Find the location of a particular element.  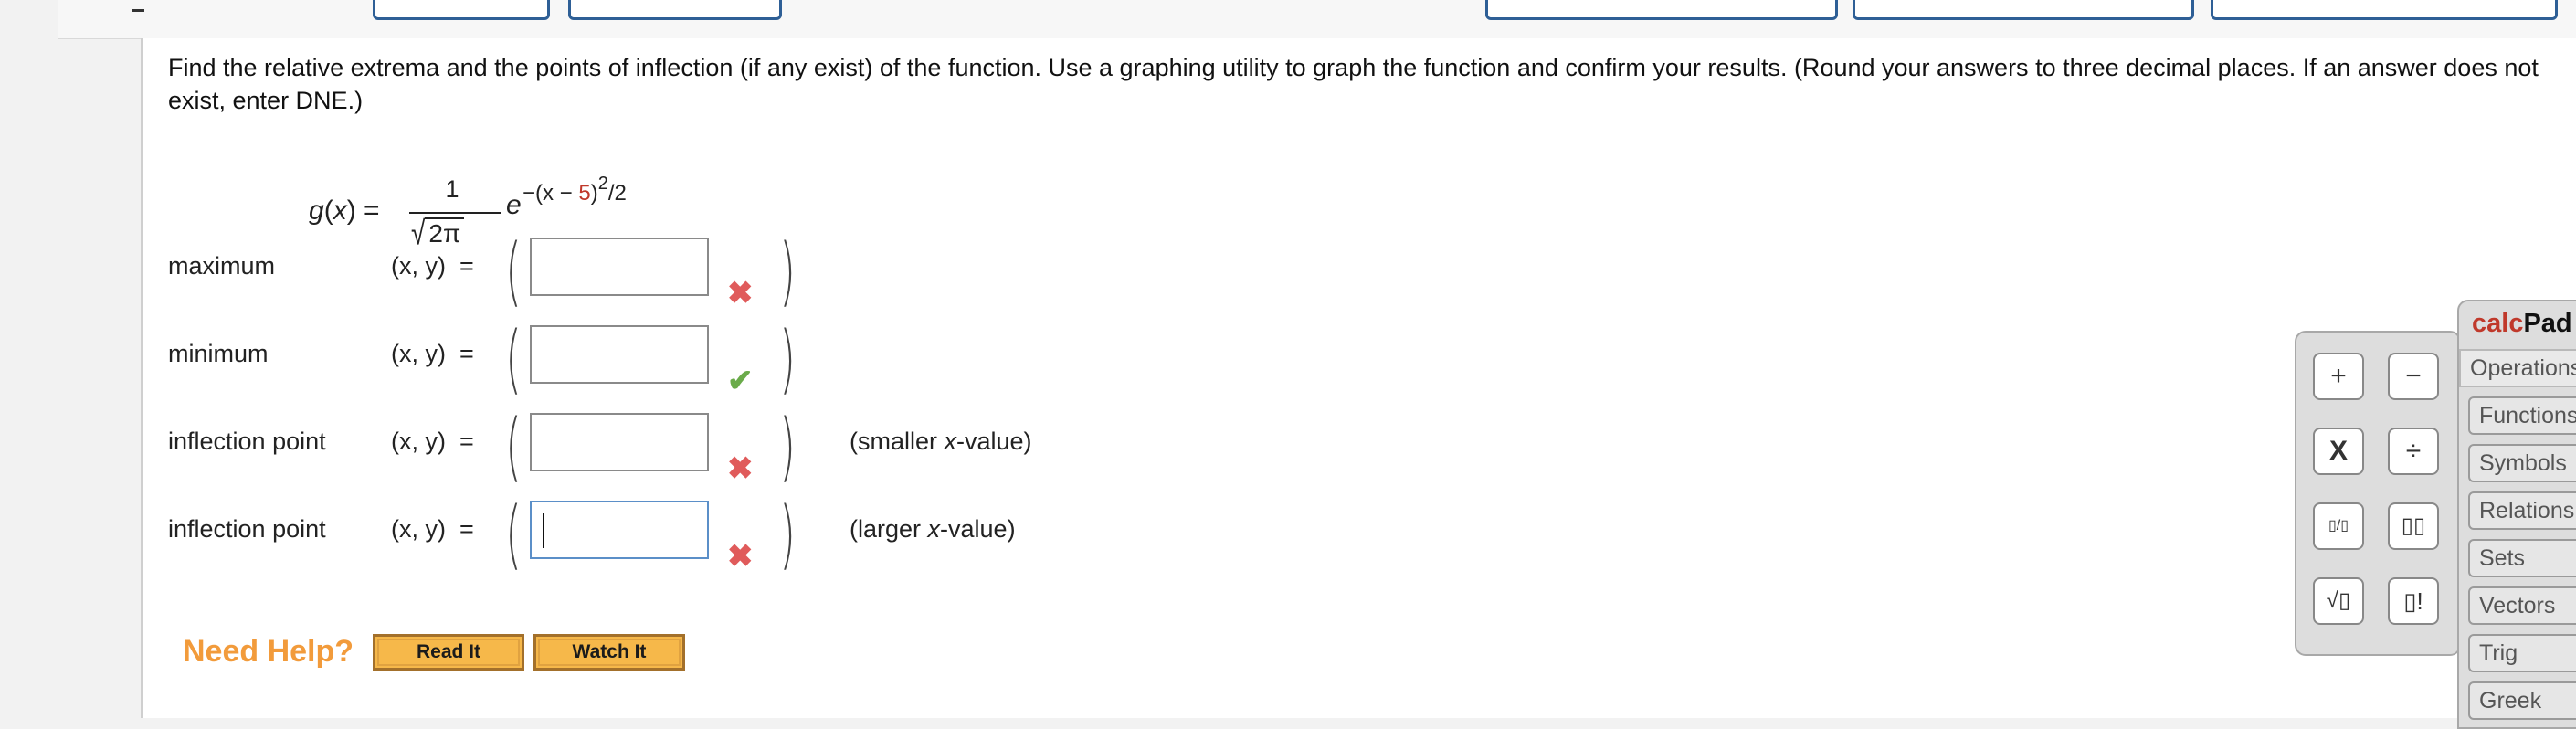

answer-row-maximum: maximum (x, y) = ( ✖ ) is located at coordinates (782, 271).